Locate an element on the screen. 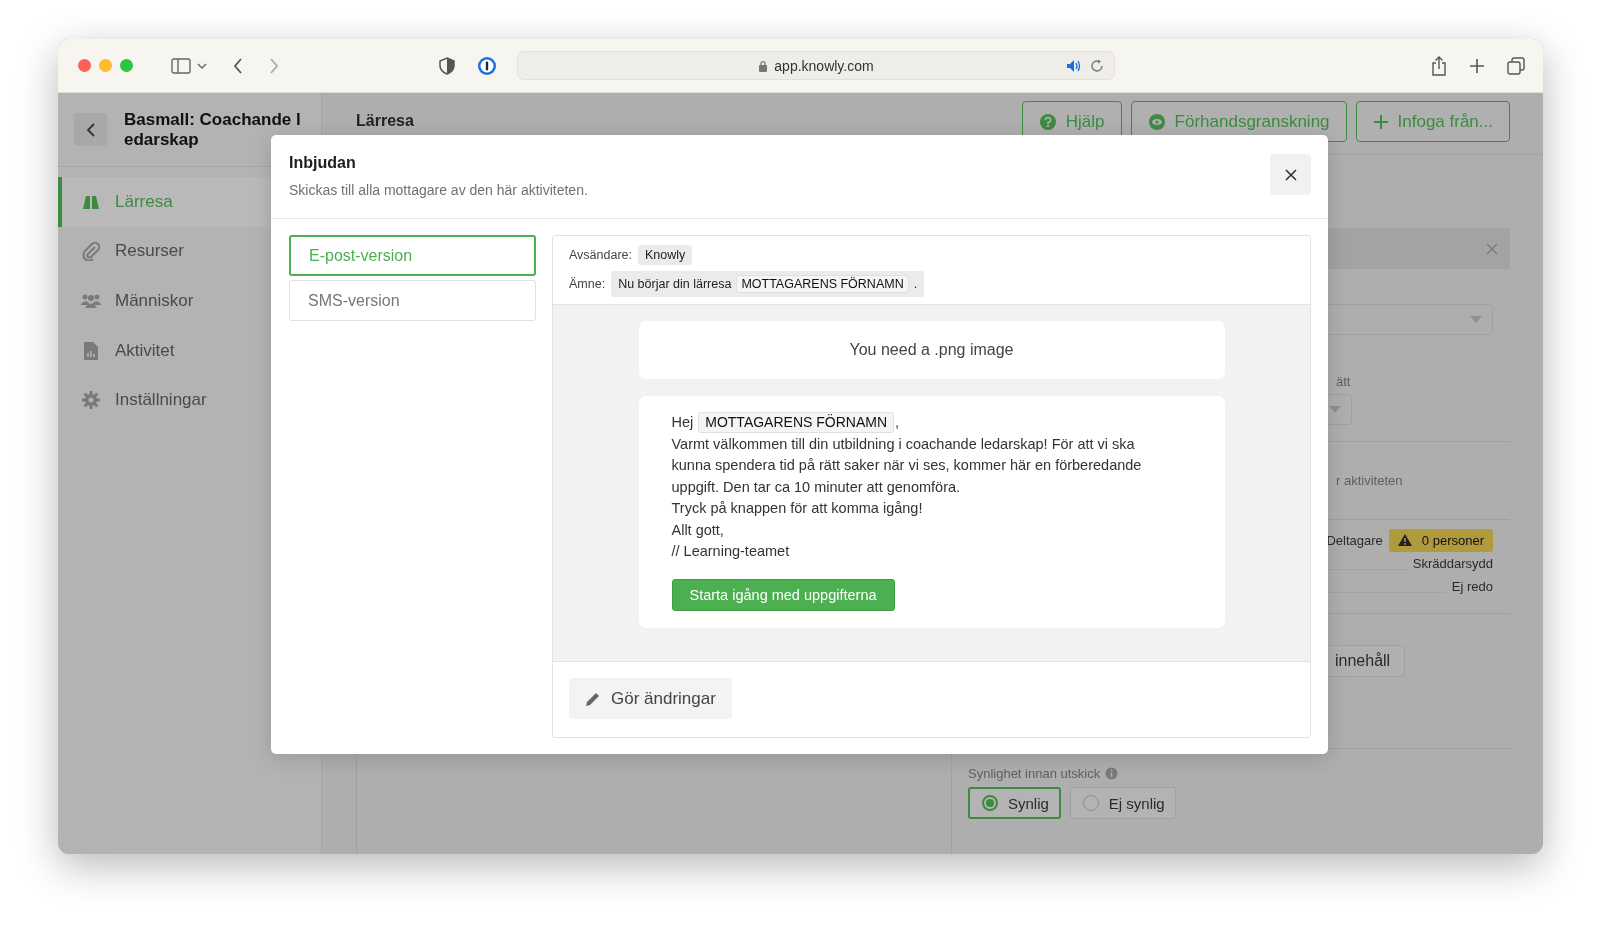 The height and width of the screenshot is (930, 1600). subject-text: Nu börjar din lärresa is located at coordinates (675, 284).